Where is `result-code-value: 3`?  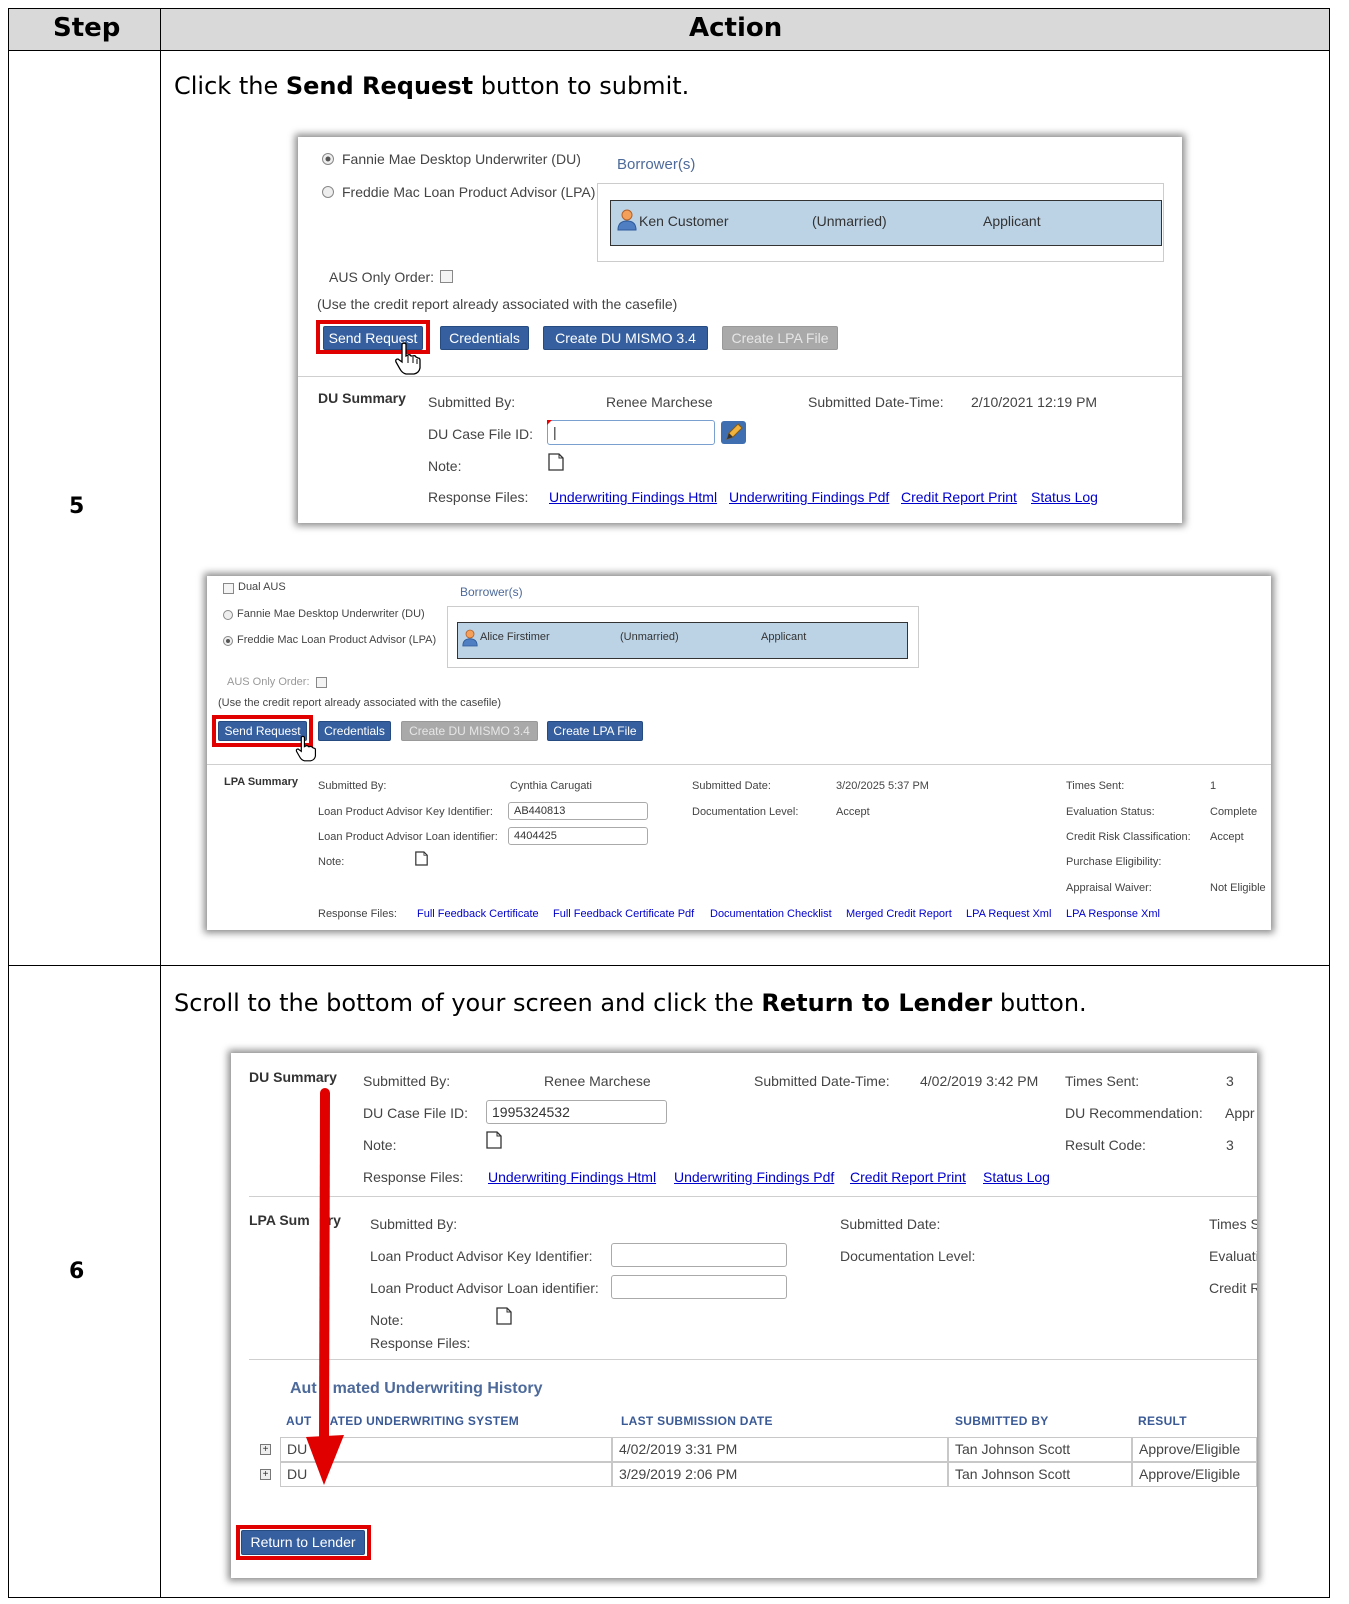
result-code-value: 3 is located at coordinates (1230, 1145).